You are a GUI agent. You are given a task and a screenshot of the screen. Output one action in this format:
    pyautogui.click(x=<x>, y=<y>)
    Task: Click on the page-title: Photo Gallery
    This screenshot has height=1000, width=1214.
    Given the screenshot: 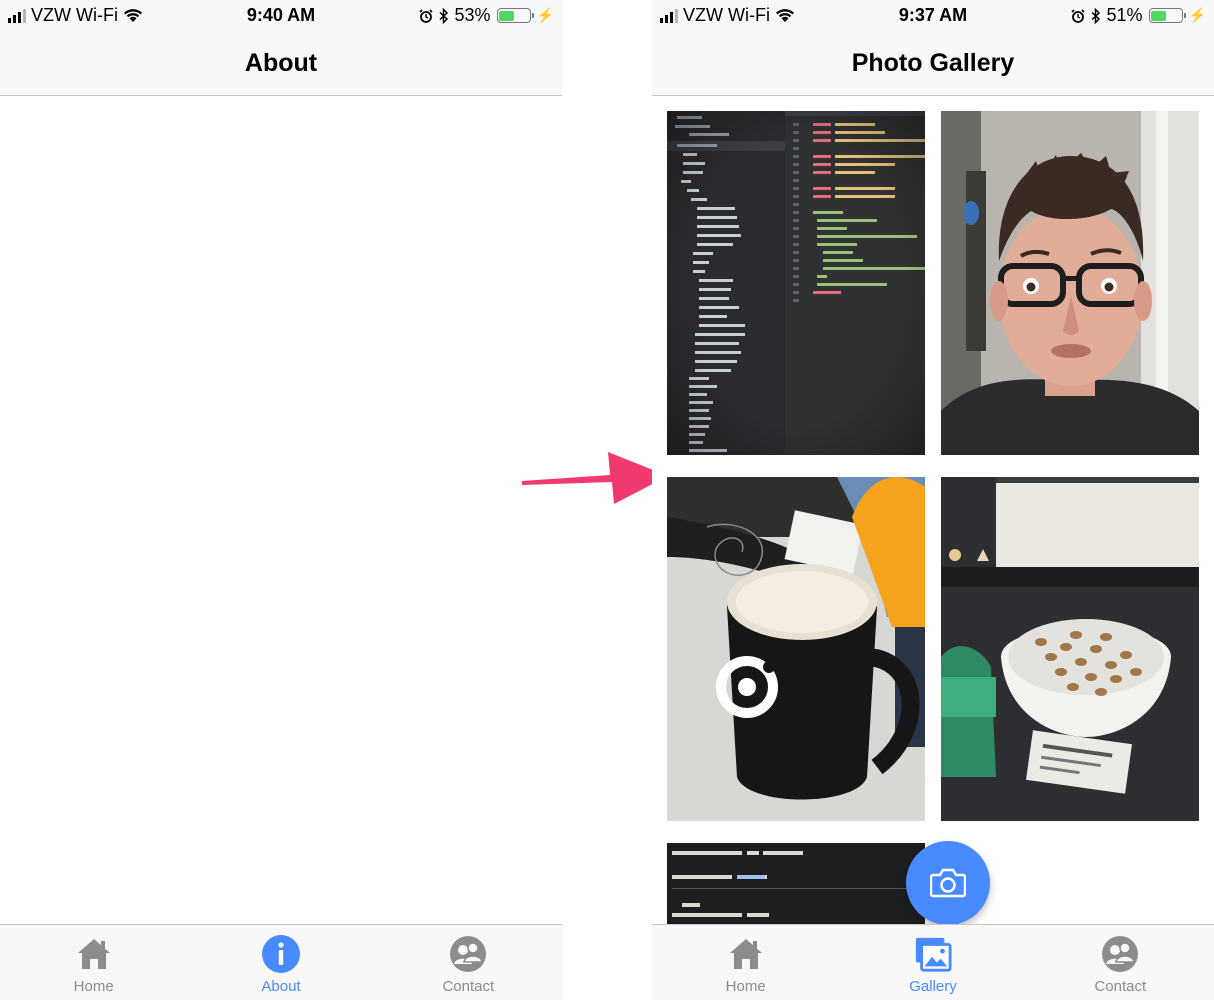 What is the action you would take?
    pyautogui.click(x=933, y=63)
    